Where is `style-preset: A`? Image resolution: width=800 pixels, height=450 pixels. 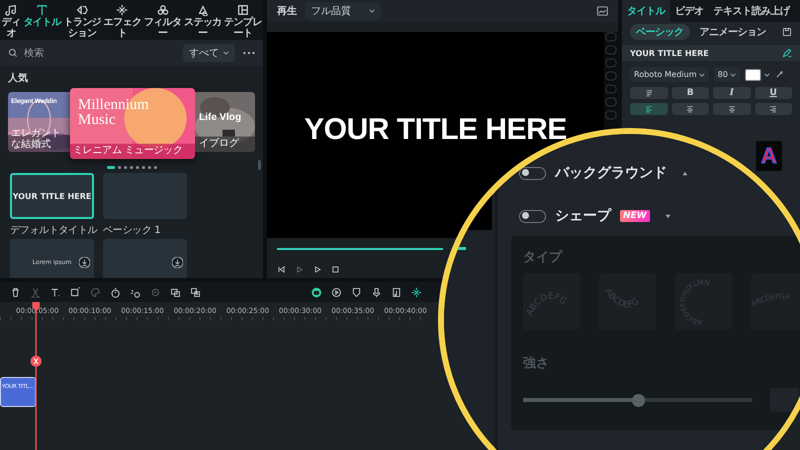
style-preset: A is located at coordinates (769, 156).